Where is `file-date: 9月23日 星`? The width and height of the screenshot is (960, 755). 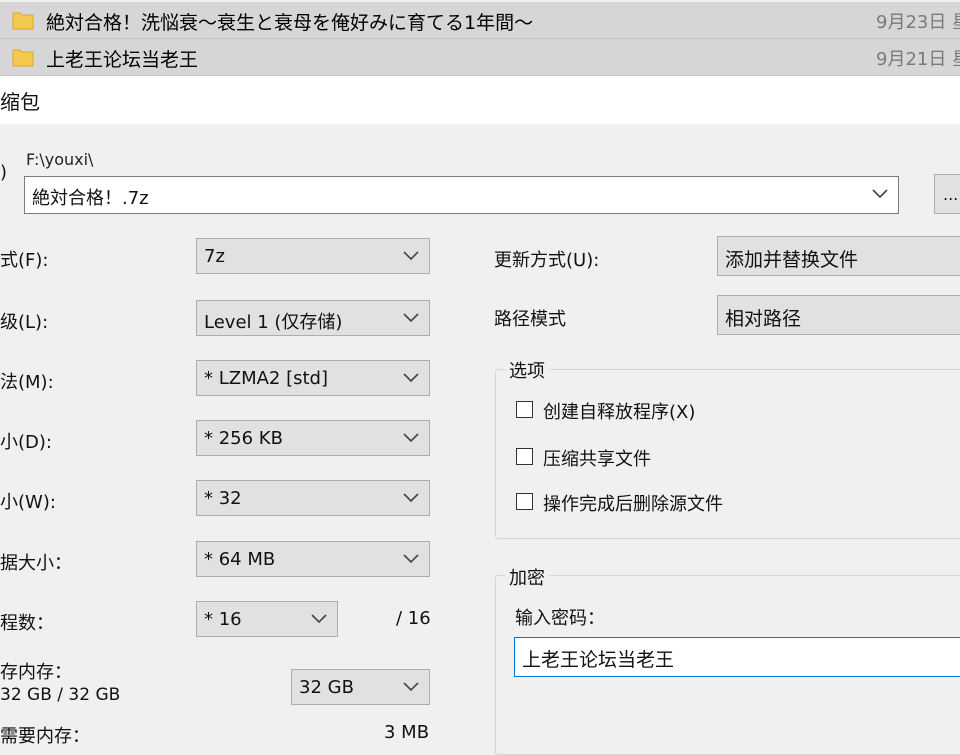 file-date: 9月23日 星 is located at coordinates (918, 22).